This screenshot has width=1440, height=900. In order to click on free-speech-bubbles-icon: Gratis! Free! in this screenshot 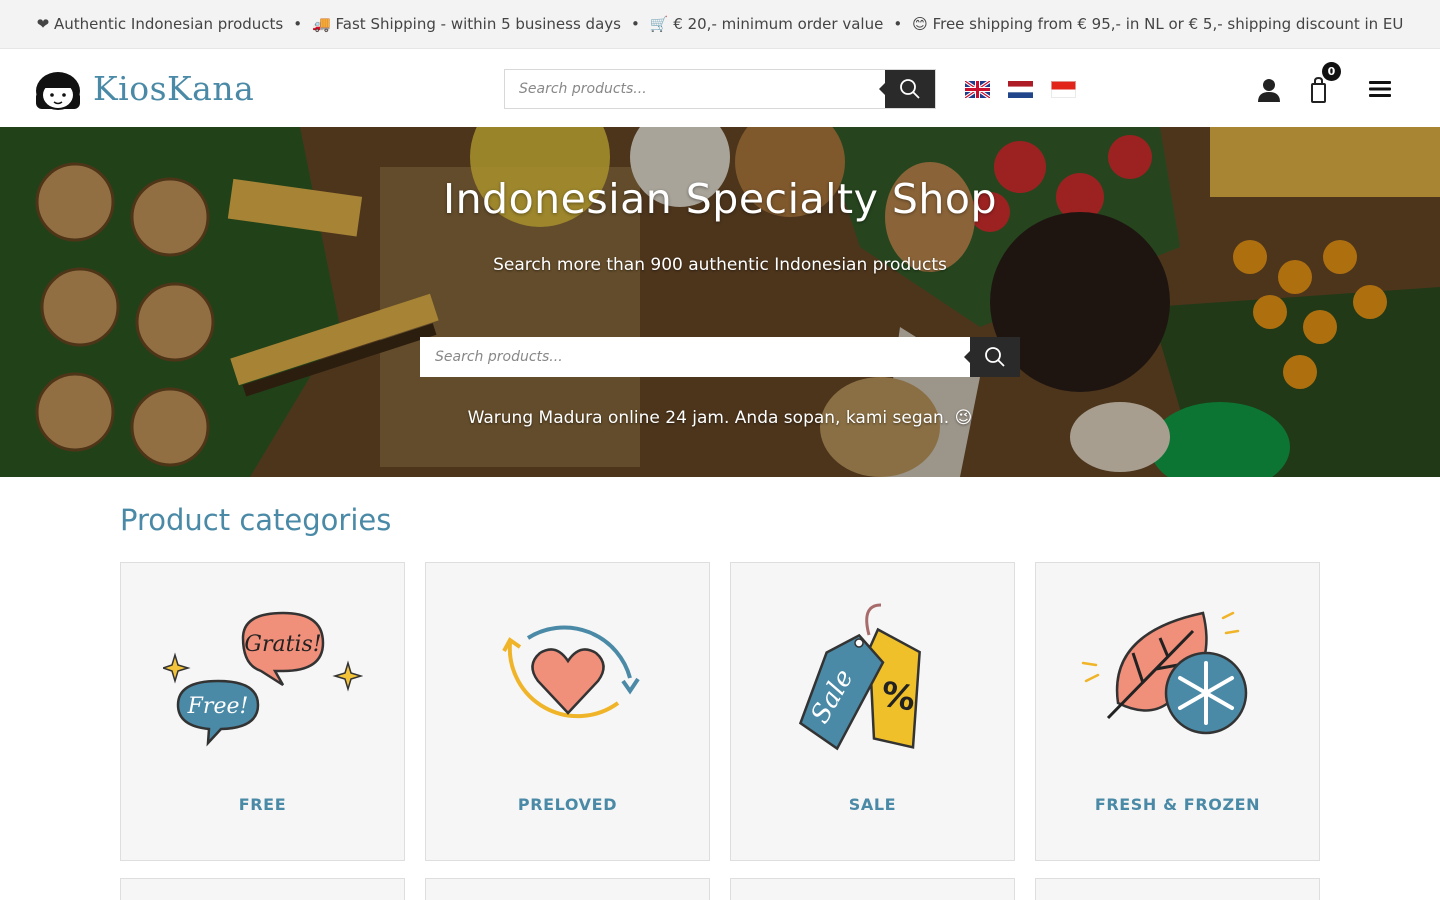, I will do `click(262, 679)`.